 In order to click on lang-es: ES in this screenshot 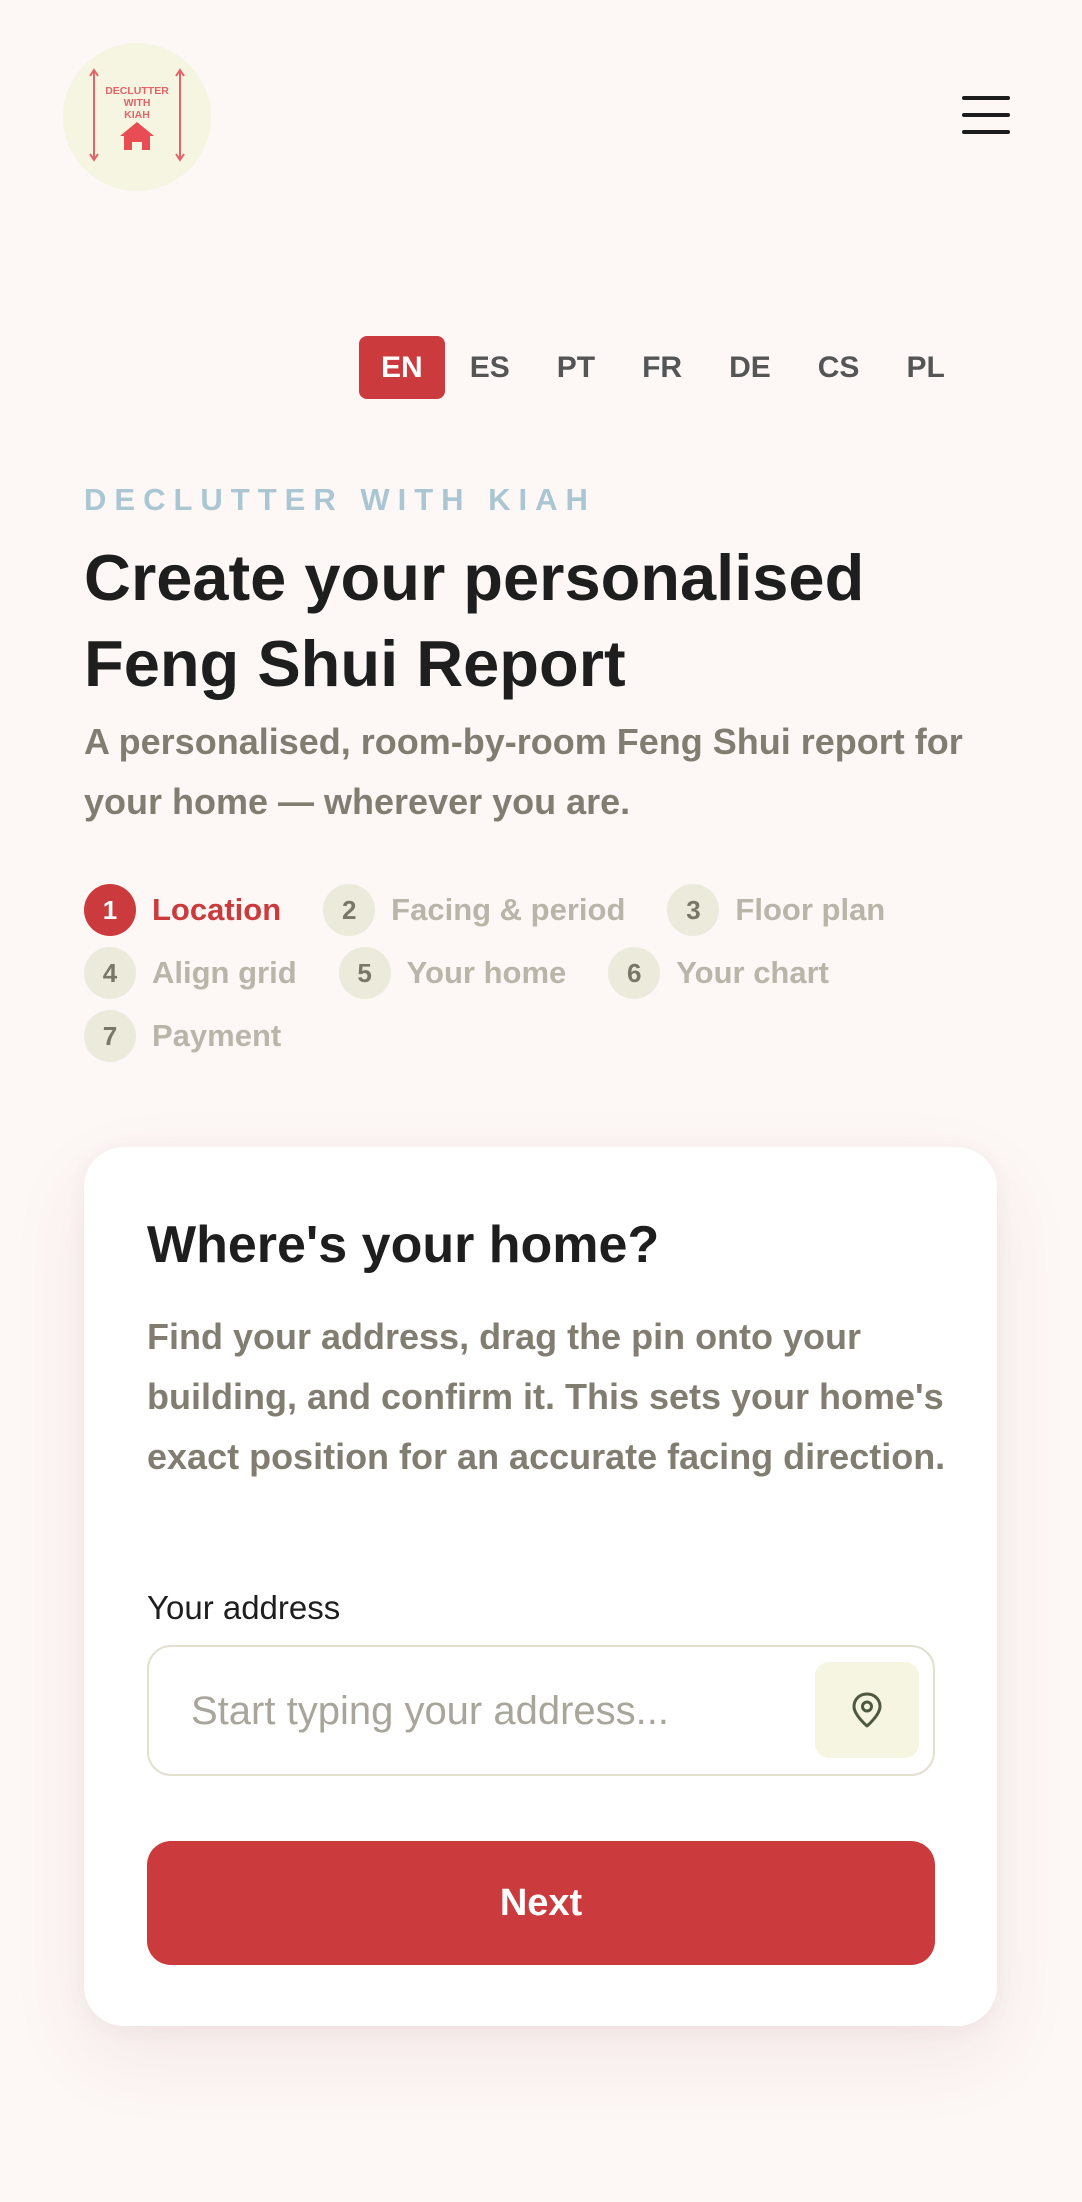, I will do `click(490, 367)`.